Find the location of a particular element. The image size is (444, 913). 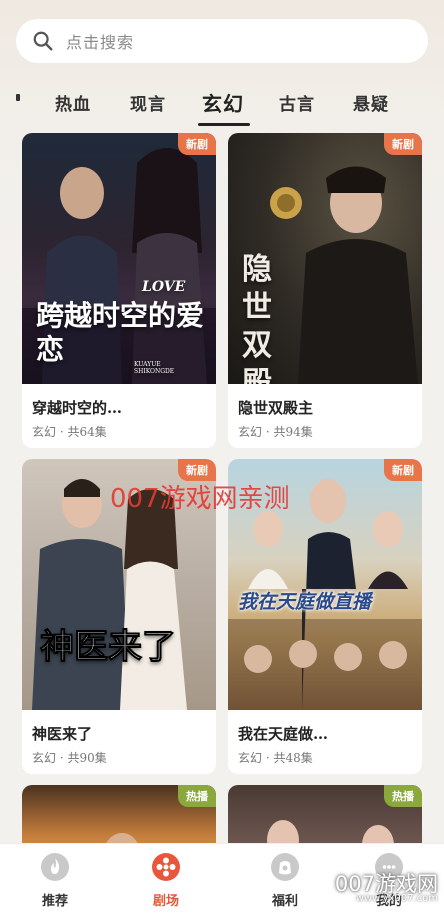

tab-rexue: 热血 is located at coordinates (73, 102).